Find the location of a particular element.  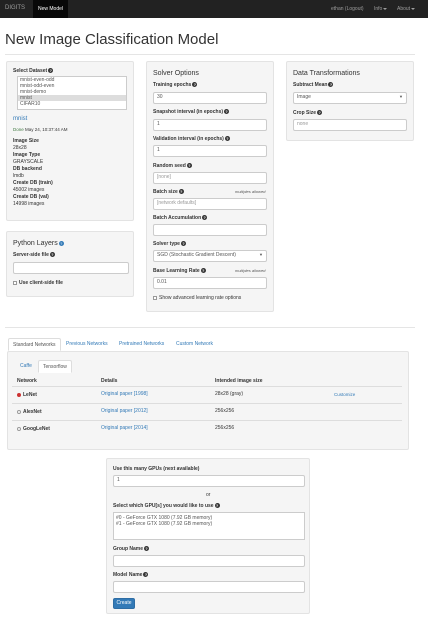

batch-size-input: [network defaults] is located at coordinates (210, 204).